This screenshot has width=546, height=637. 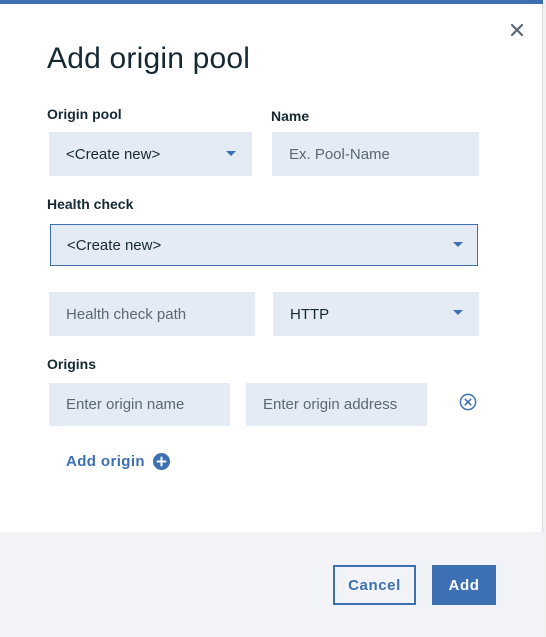 I want to click on modal-title: Add origin pool, so click(x=149, y=58).